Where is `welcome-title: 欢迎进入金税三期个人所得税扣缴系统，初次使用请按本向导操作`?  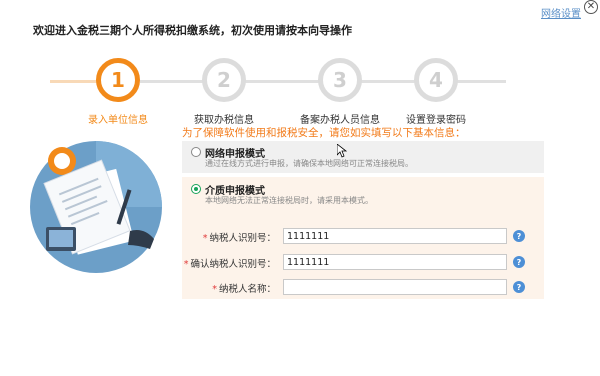
welcome-title: 欢迎进入金税三期个人所得税扣缴系统，初次使用请按本向导操作 is located at coordinates (192, 30).